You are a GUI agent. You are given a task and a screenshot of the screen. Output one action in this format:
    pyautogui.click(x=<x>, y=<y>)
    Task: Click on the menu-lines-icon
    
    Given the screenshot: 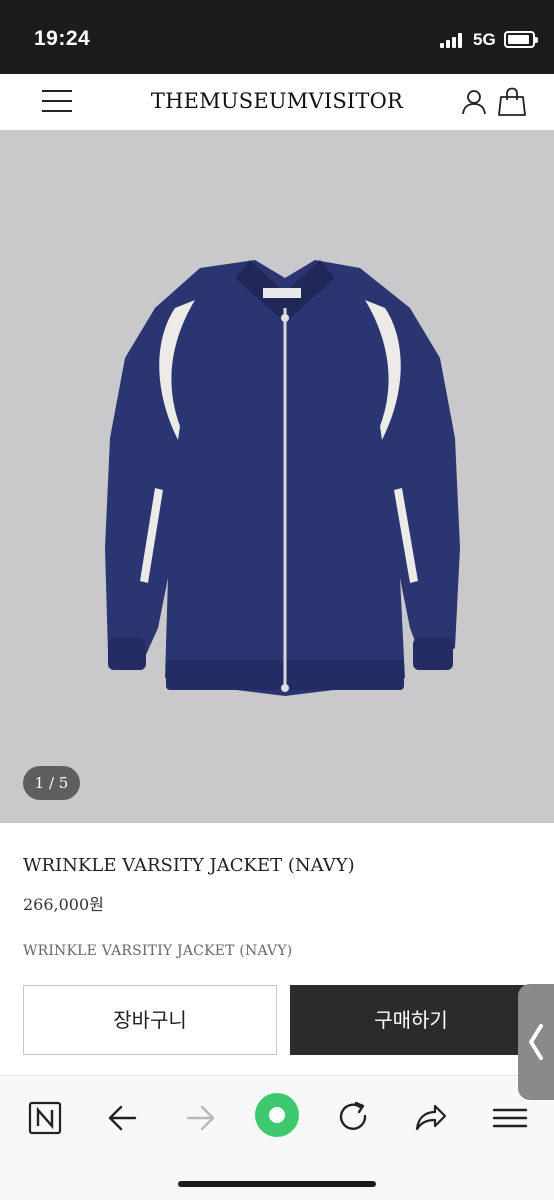 What is the action you would take?
    pyautogui.click(x=510, y=1118)
    